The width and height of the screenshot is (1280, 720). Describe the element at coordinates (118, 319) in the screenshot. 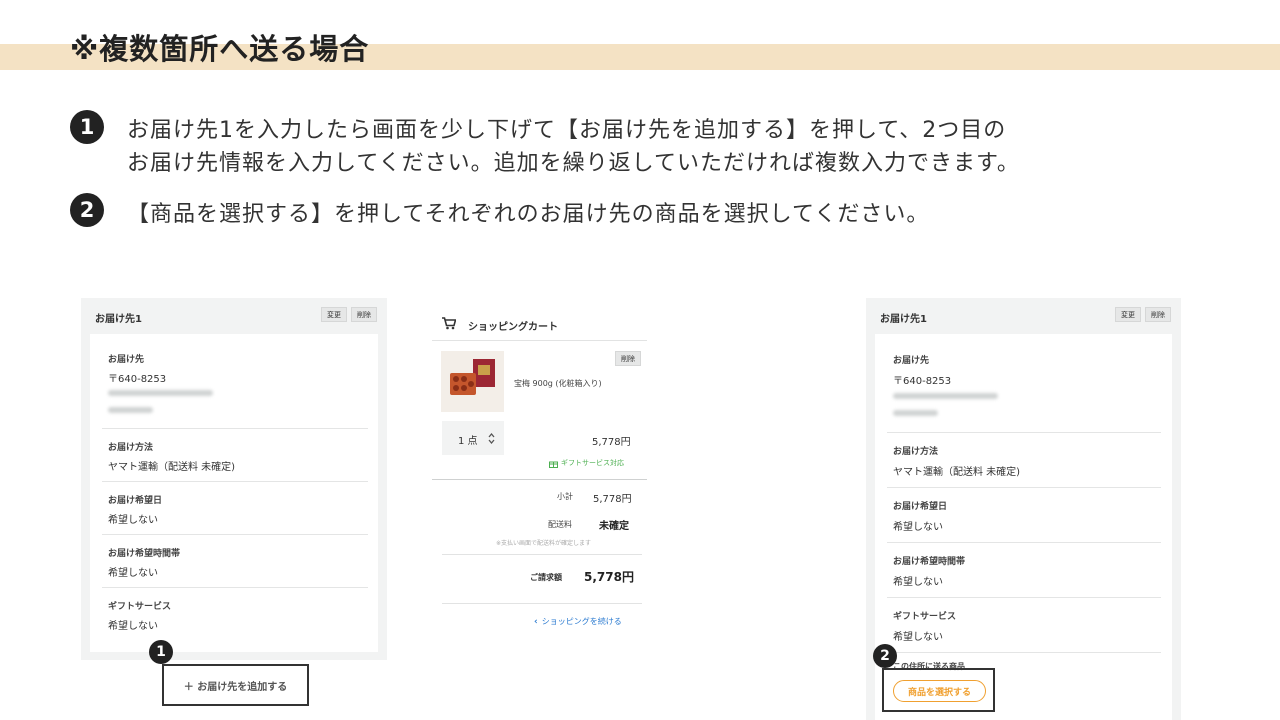

I see `left-panel-title: お届け先1` at that location.